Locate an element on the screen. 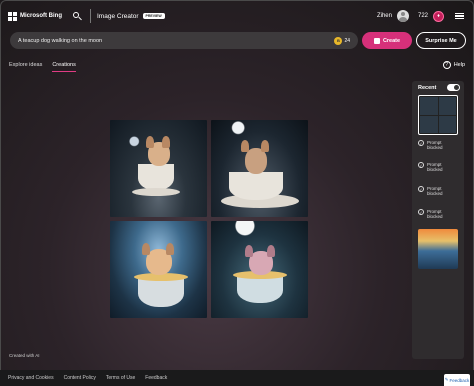 The image size is (474, 386). help-button: ? Help is located at coordinates (453, 65).